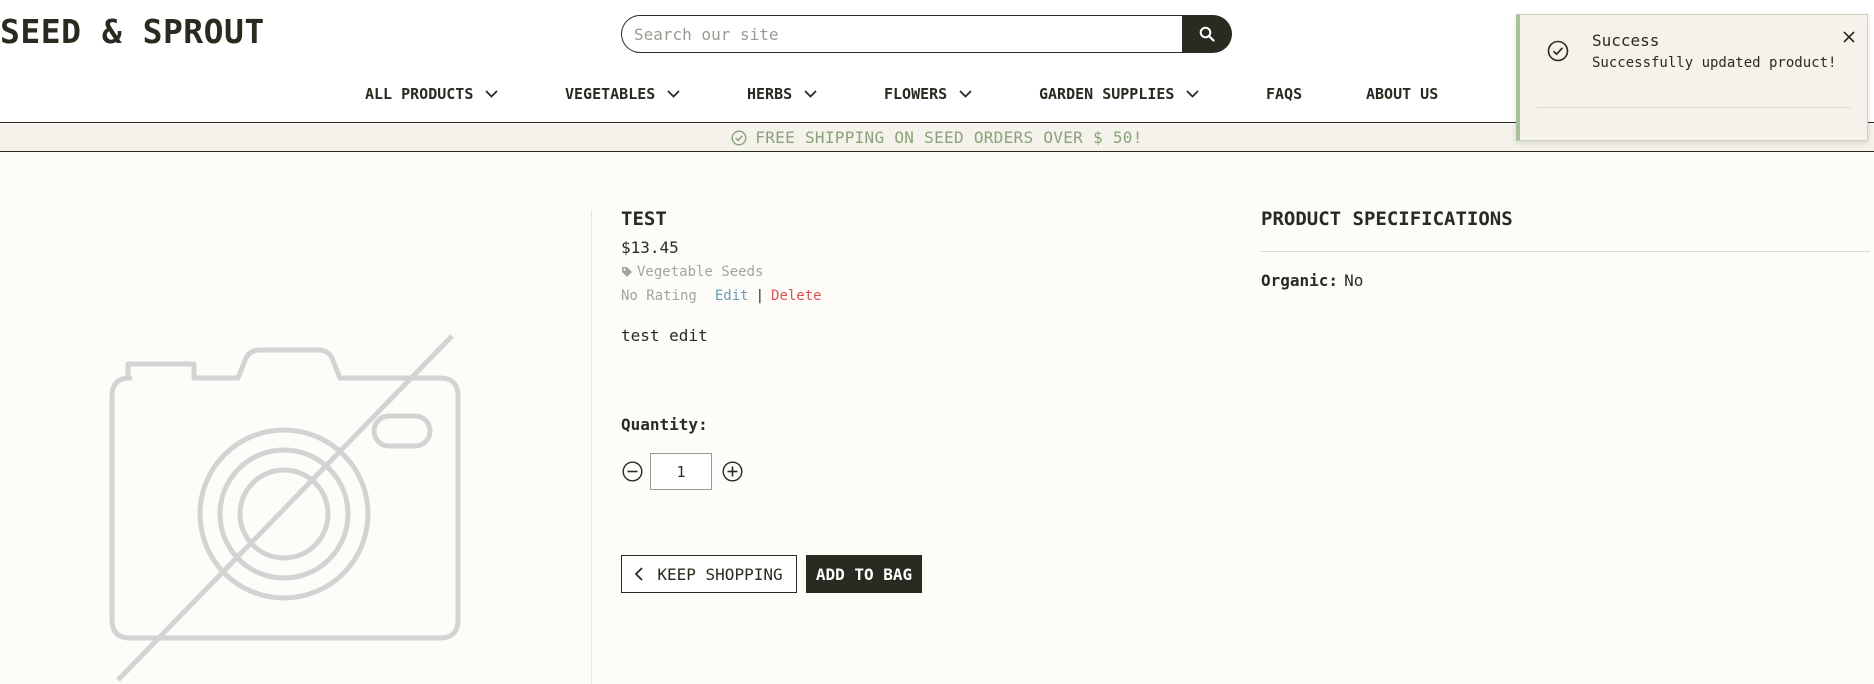 Image resolution: width=1874 pixels, height=684 pixels. I want to click on toast-title: Success, so click(1626, 40).